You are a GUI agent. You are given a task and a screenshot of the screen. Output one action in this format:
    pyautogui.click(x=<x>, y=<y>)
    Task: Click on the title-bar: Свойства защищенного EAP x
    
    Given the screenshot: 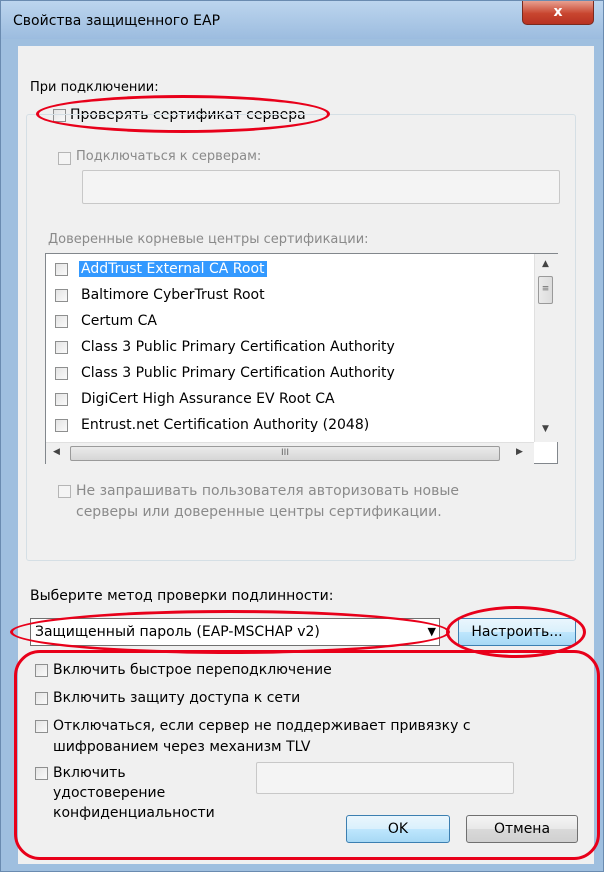 What is the action you would take?
    pyautogui.click(x=302, y=20)
    